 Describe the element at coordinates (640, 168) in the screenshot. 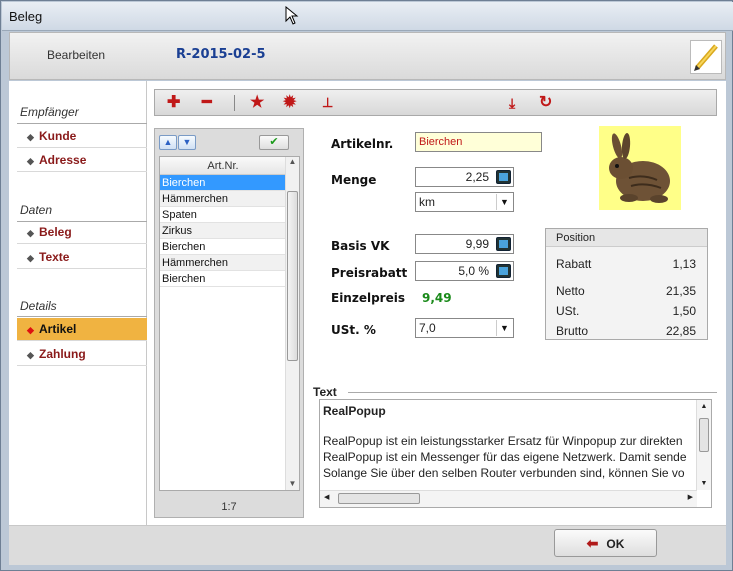

I see `article-image` at that location.